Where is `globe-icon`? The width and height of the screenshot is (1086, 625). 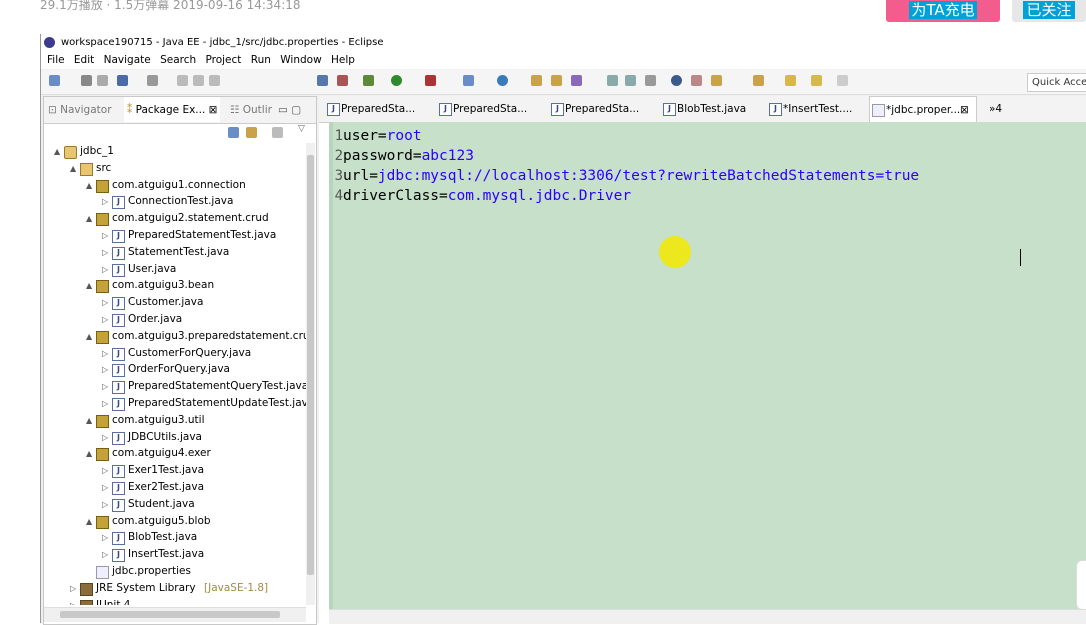 globe-icon is located at coordinates (676, 80).